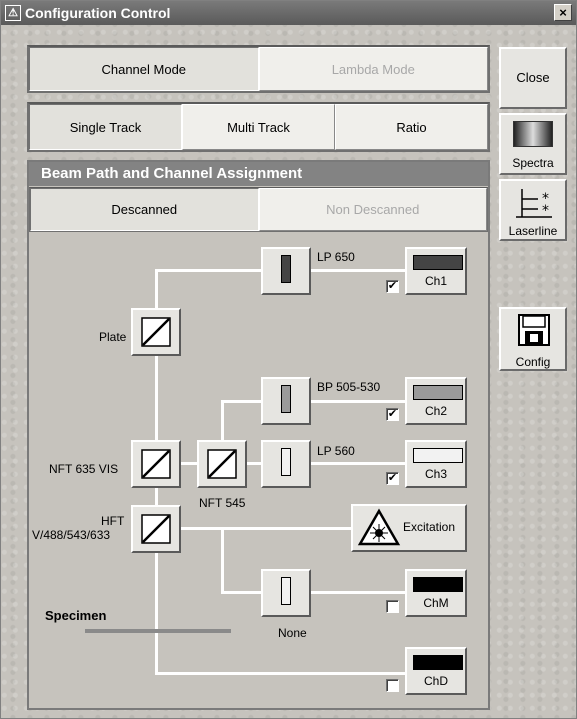 This screenshot has height=719, width=577. I want to click on chm-button: ChM, so click(436, 593).